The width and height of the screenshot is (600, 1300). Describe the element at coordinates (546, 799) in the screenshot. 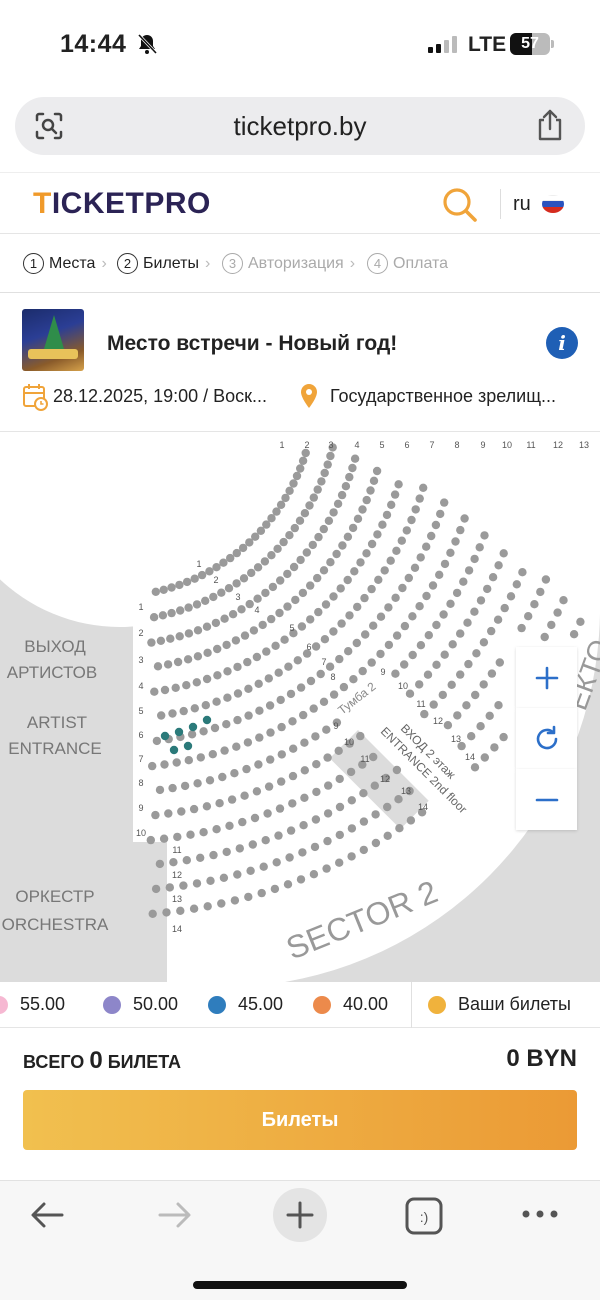

I see `zoom-out-button` at that location.